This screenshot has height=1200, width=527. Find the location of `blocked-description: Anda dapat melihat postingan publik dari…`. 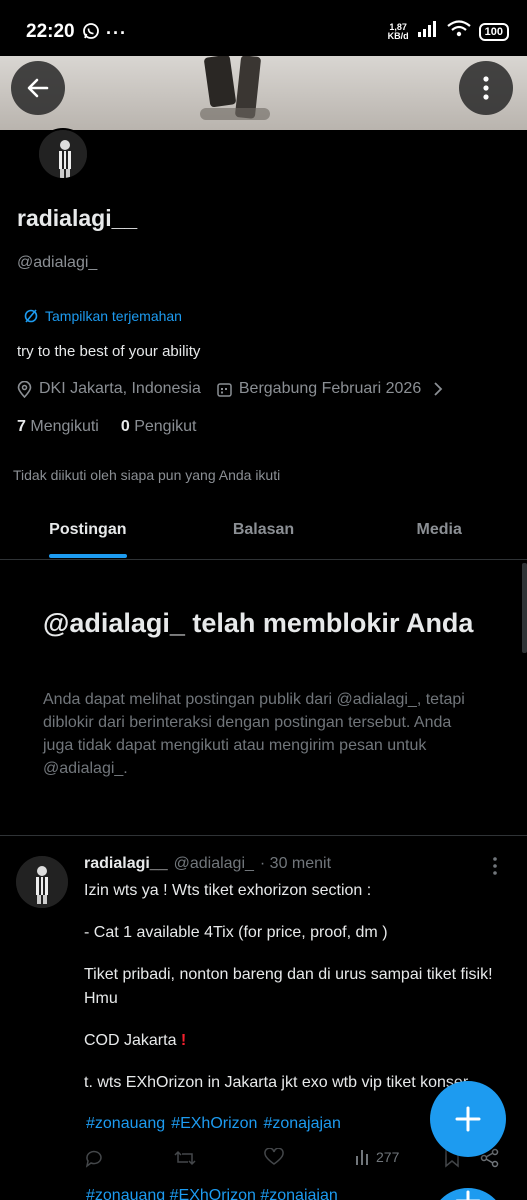

blocked-description: Anda dapat melihat postingan publik dari… is located at coordinates (254, 734).